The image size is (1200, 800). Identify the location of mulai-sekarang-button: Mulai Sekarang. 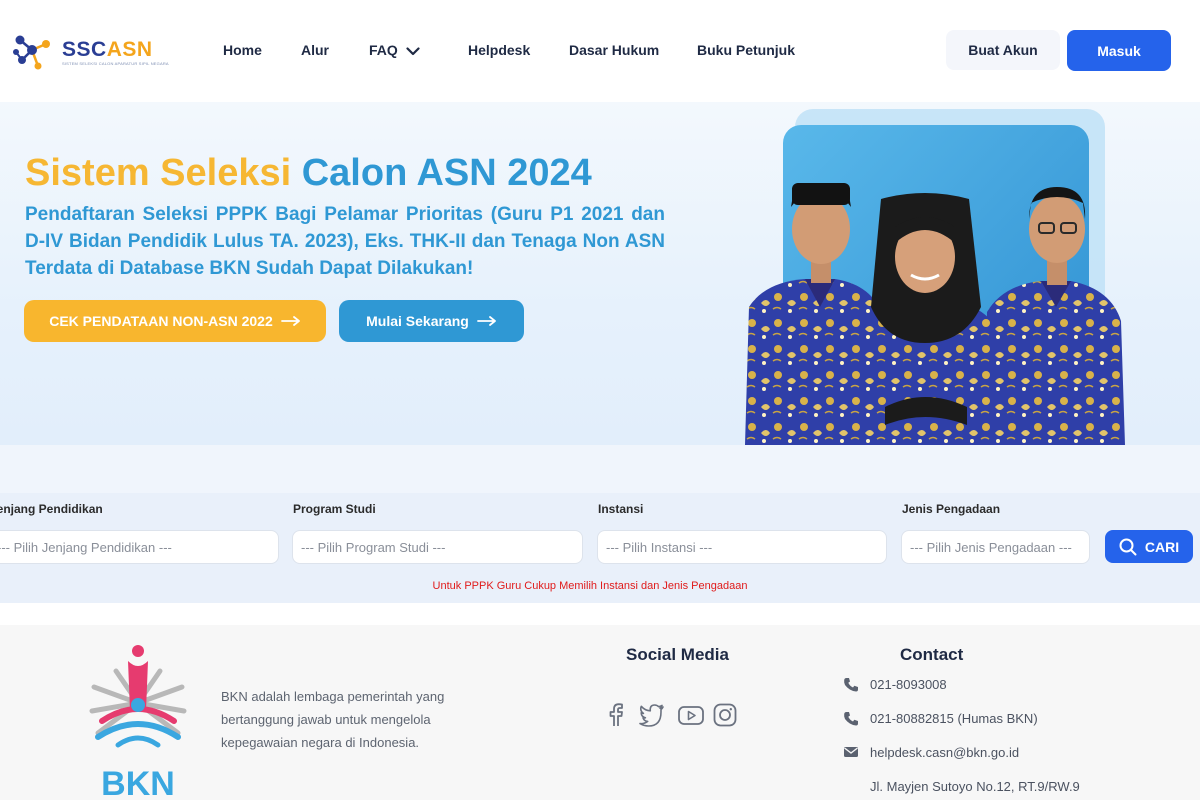
(431, 321).